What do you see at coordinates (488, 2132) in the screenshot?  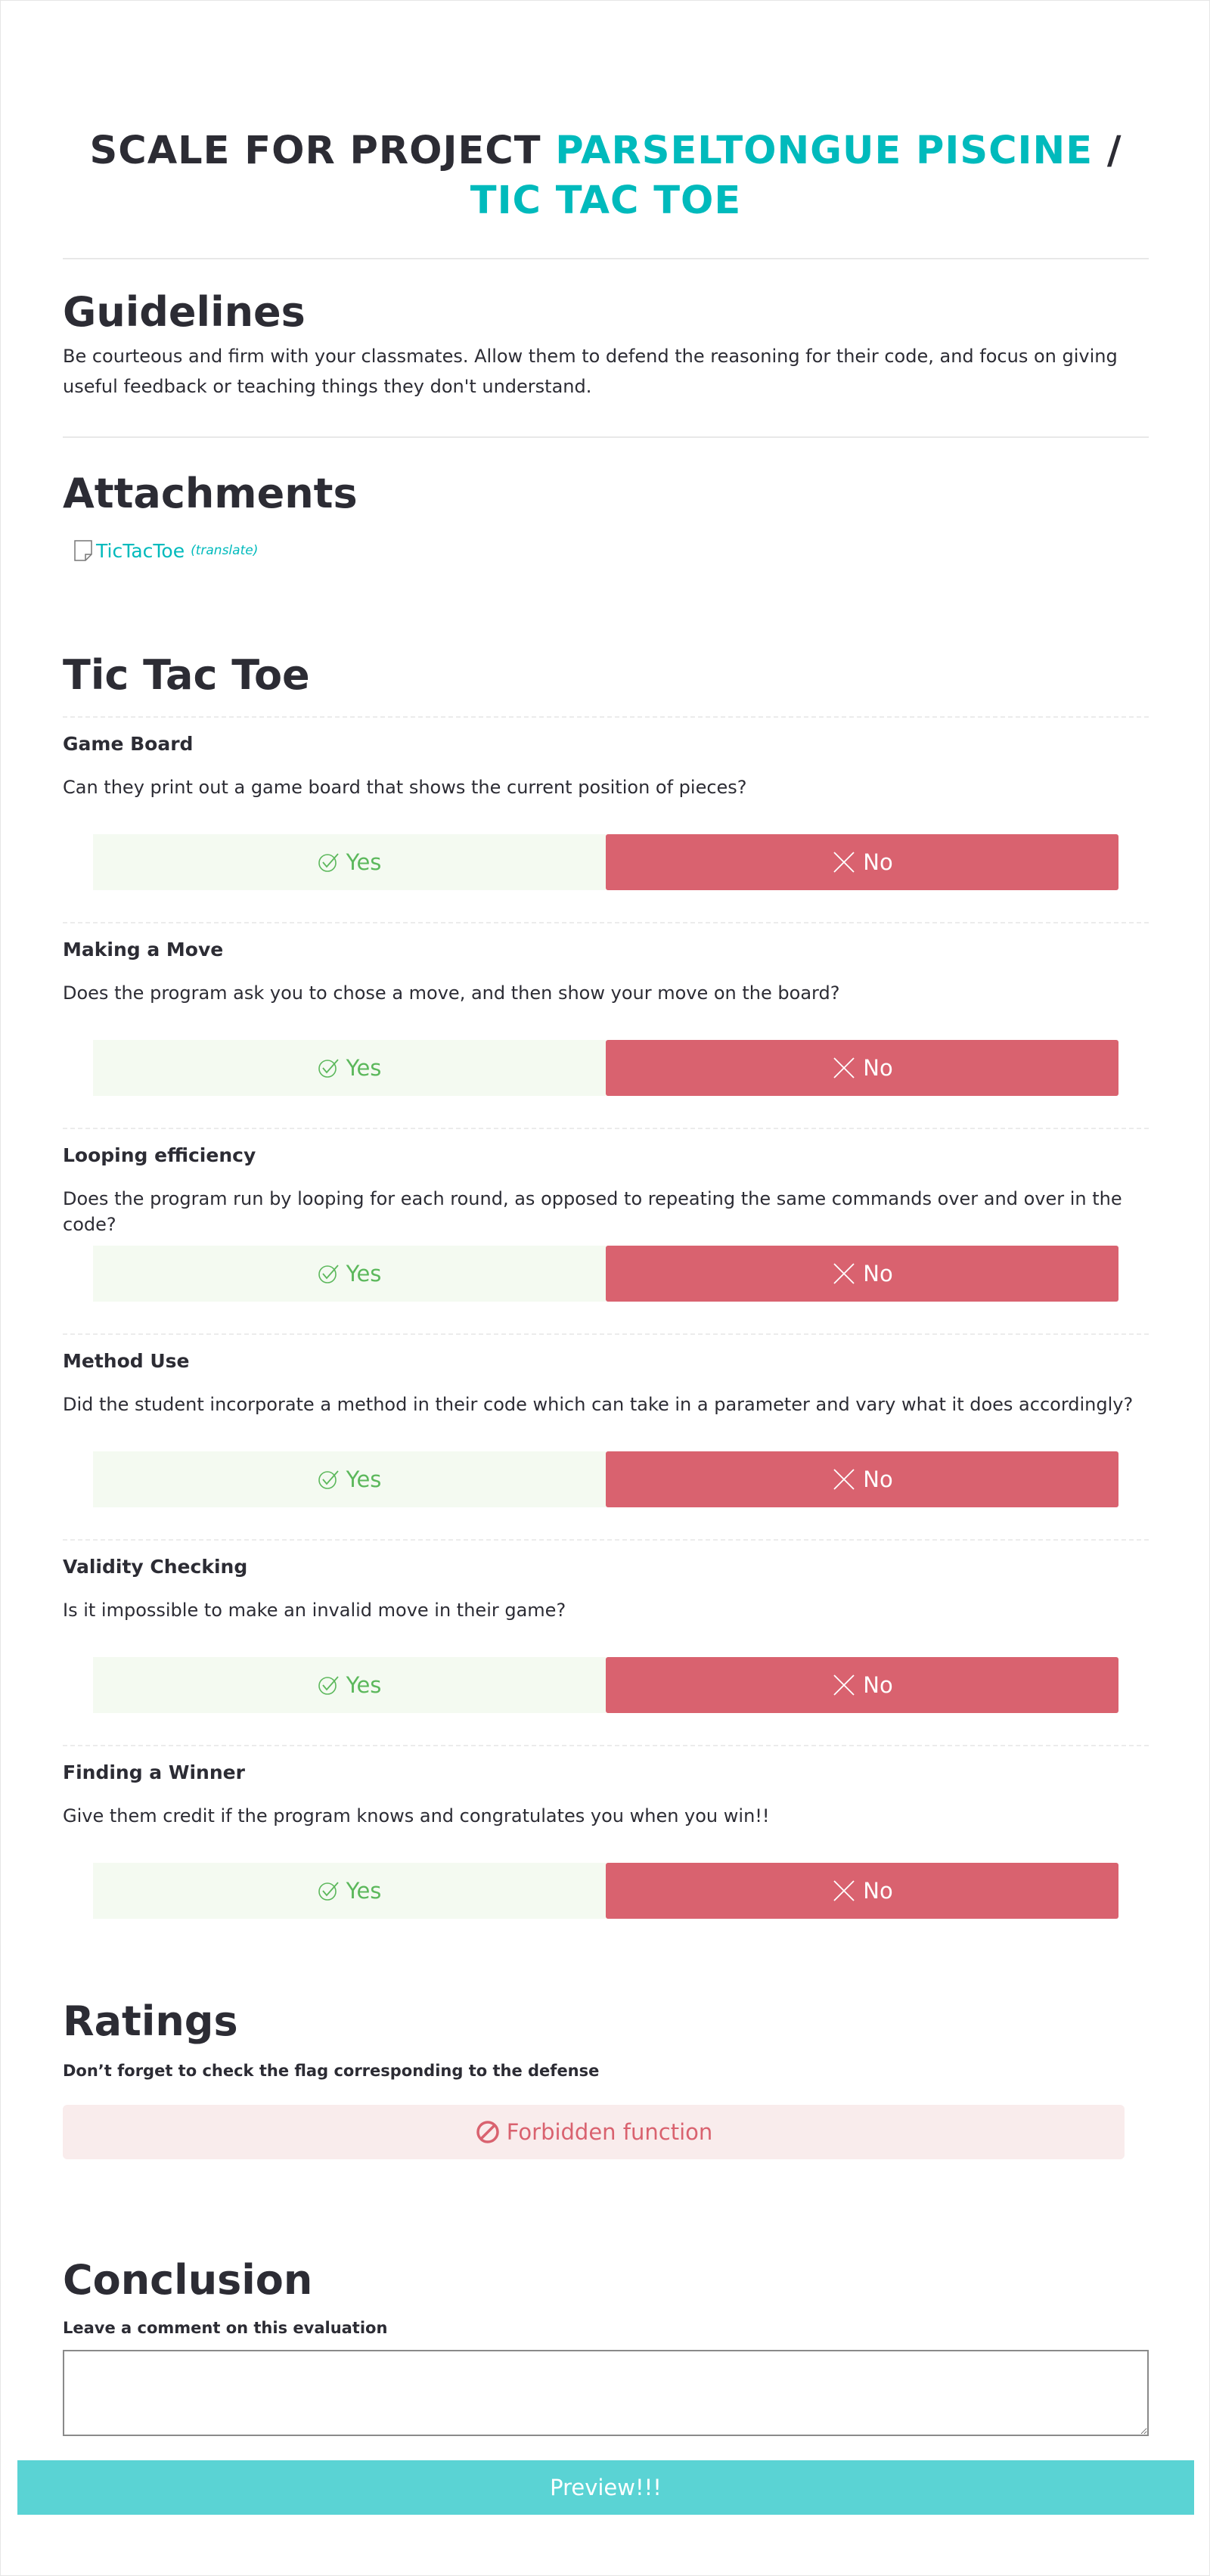 I see `ban-icon` at bounding box center [488, 2132].